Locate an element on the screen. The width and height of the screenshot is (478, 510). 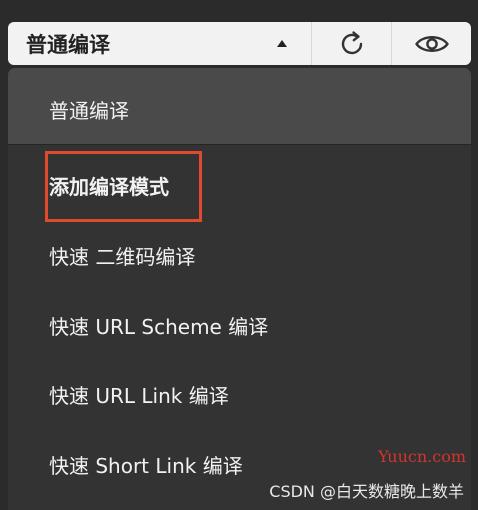
eye-icon is located at coordinates (431, 43).